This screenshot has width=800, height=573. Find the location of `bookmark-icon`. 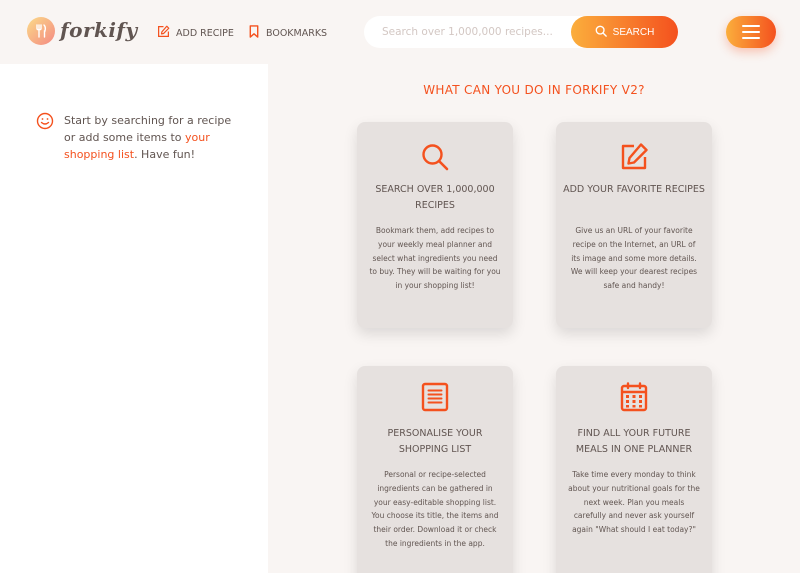

bookmark-icon is located at coordinates (254, 33).